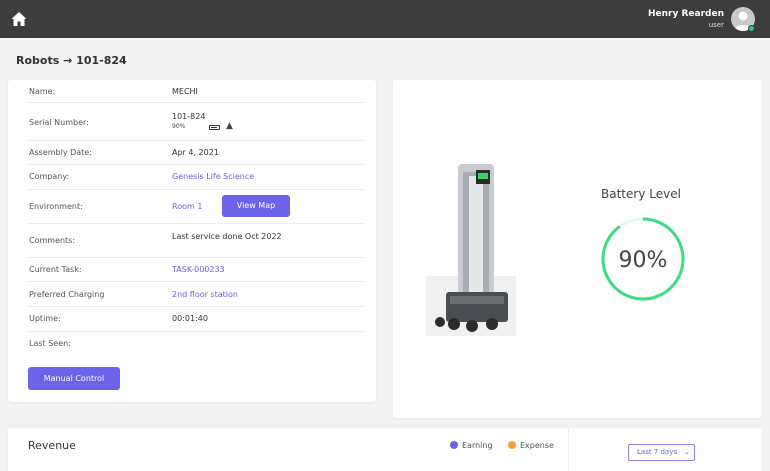 The image size is (770, 471). I want to click on date-range-select: Last 7 days ⌄, so click(661, 452).